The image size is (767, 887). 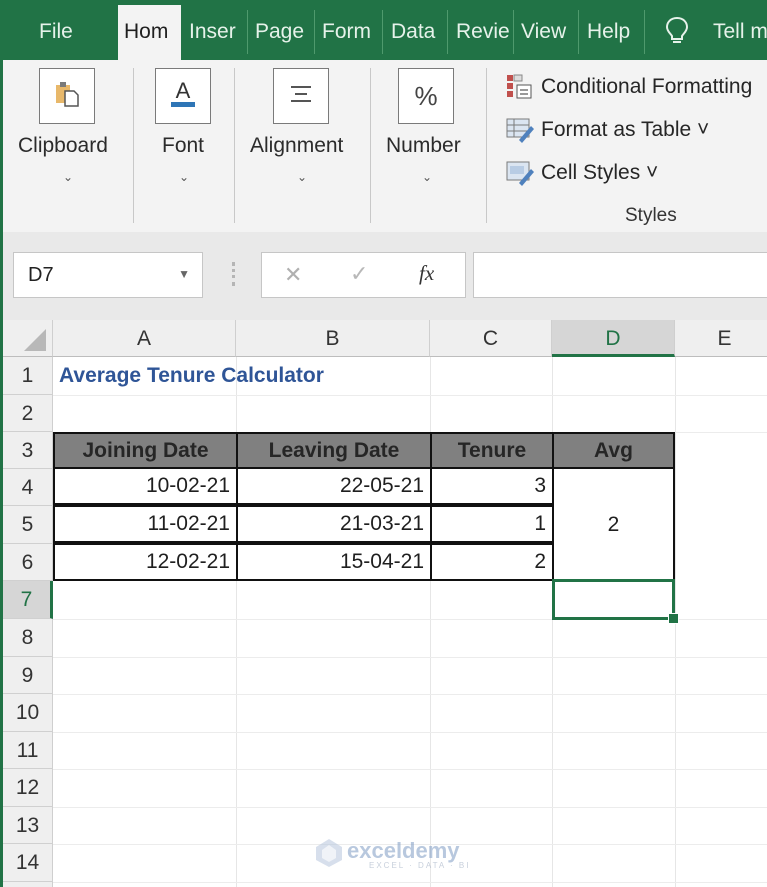 I want to click on cell-tenure: 1, so click(x=492, y=524).